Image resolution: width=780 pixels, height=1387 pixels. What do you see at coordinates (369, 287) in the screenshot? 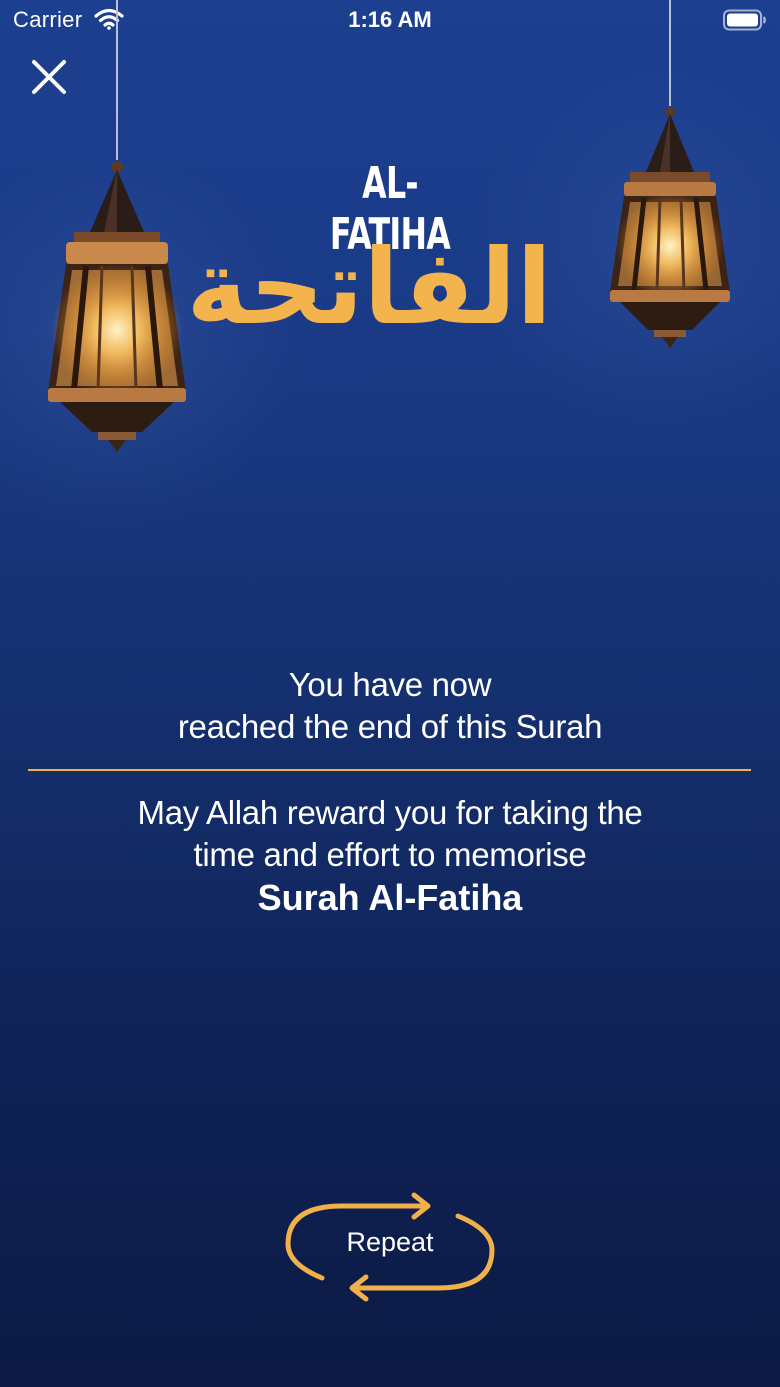
I see `surah-title-arabic: الفاتحة` at bounding box center [369, 287].